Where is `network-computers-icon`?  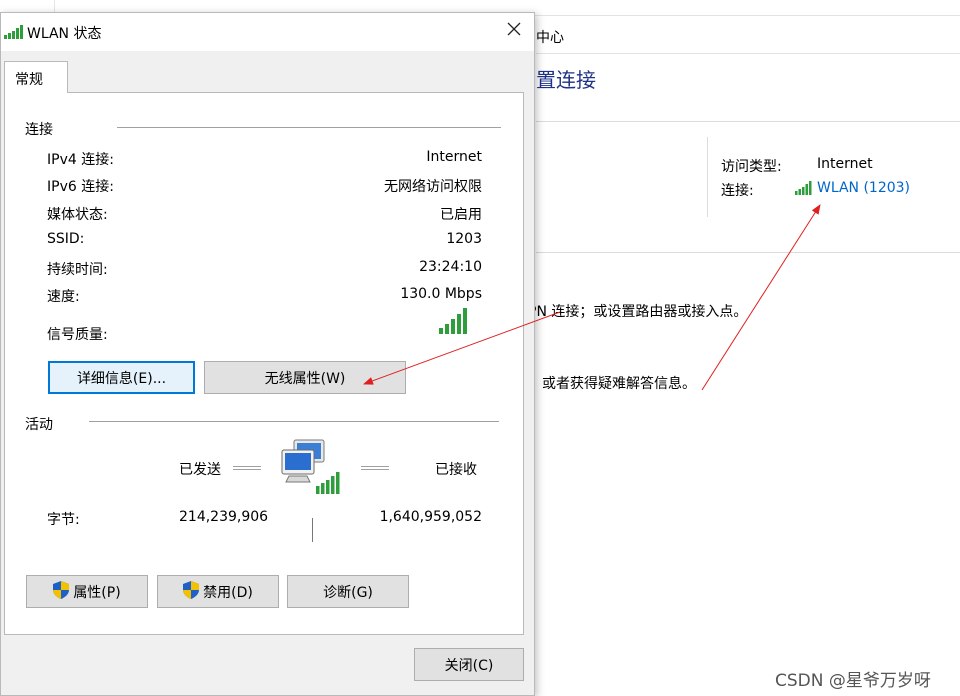
network-computers-icon is located at coordinates (312, 469).